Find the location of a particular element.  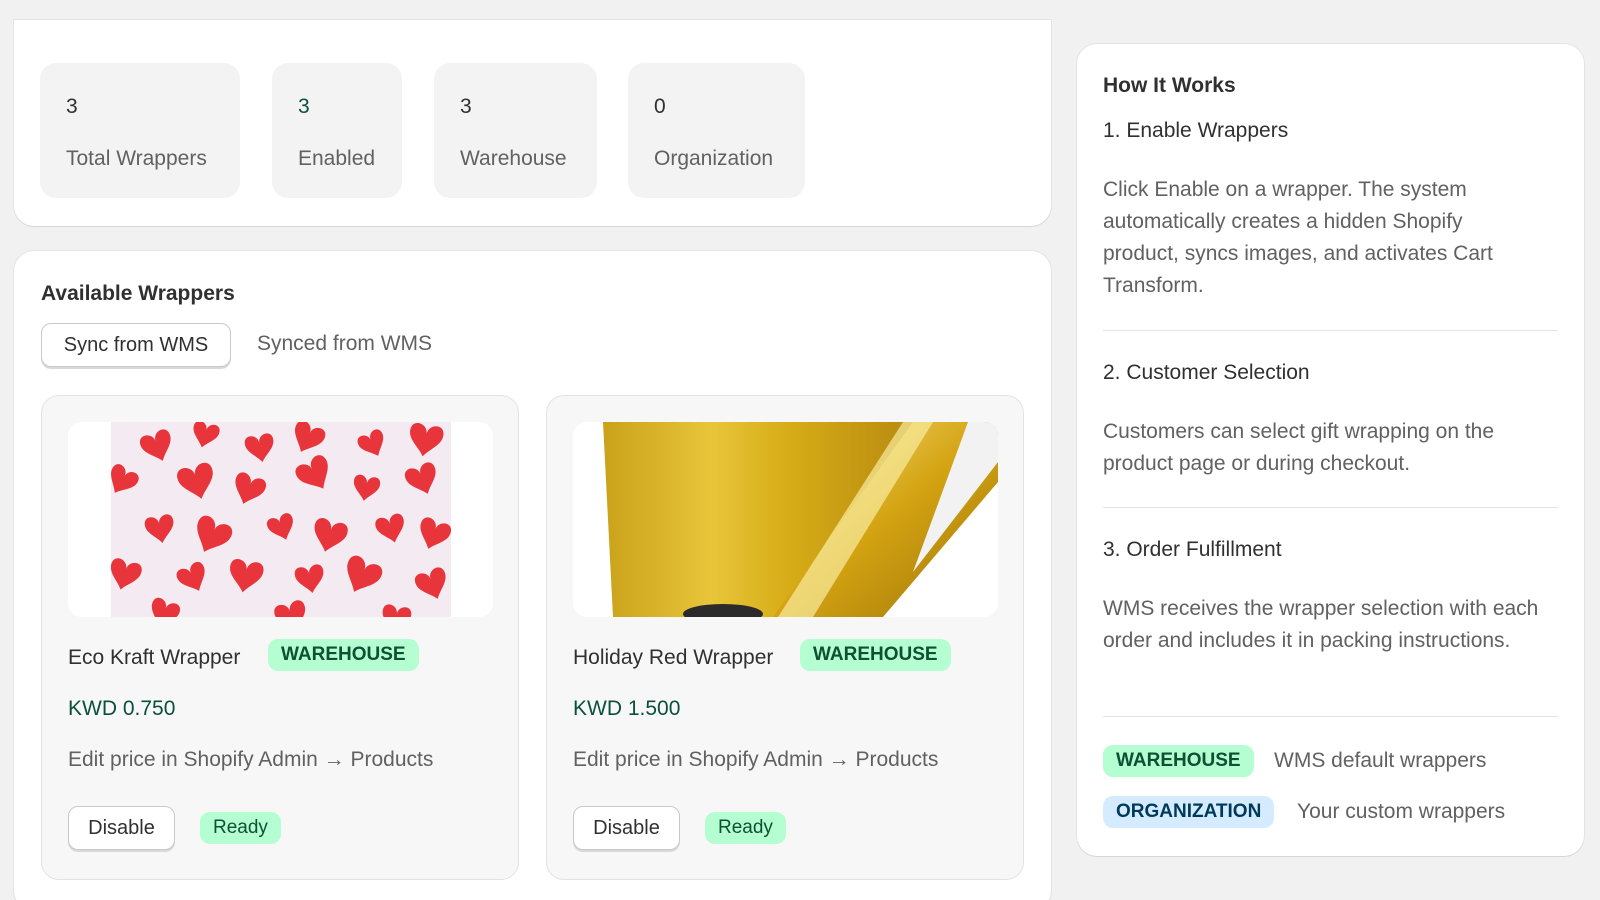

step-title: 2. Customer Selection is located at coordinates (1206, 372).